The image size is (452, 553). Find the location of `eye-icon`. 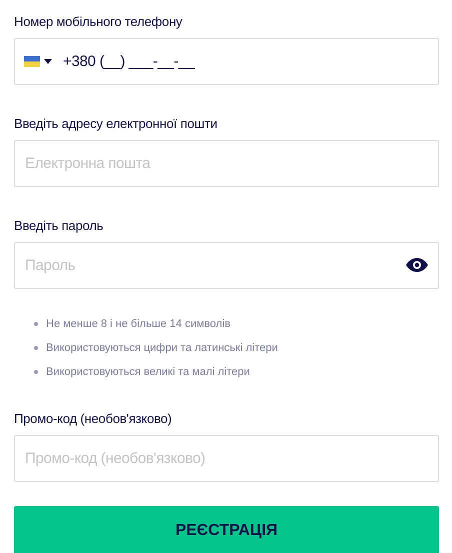

eye-icon is located at coordinates (417, 265).